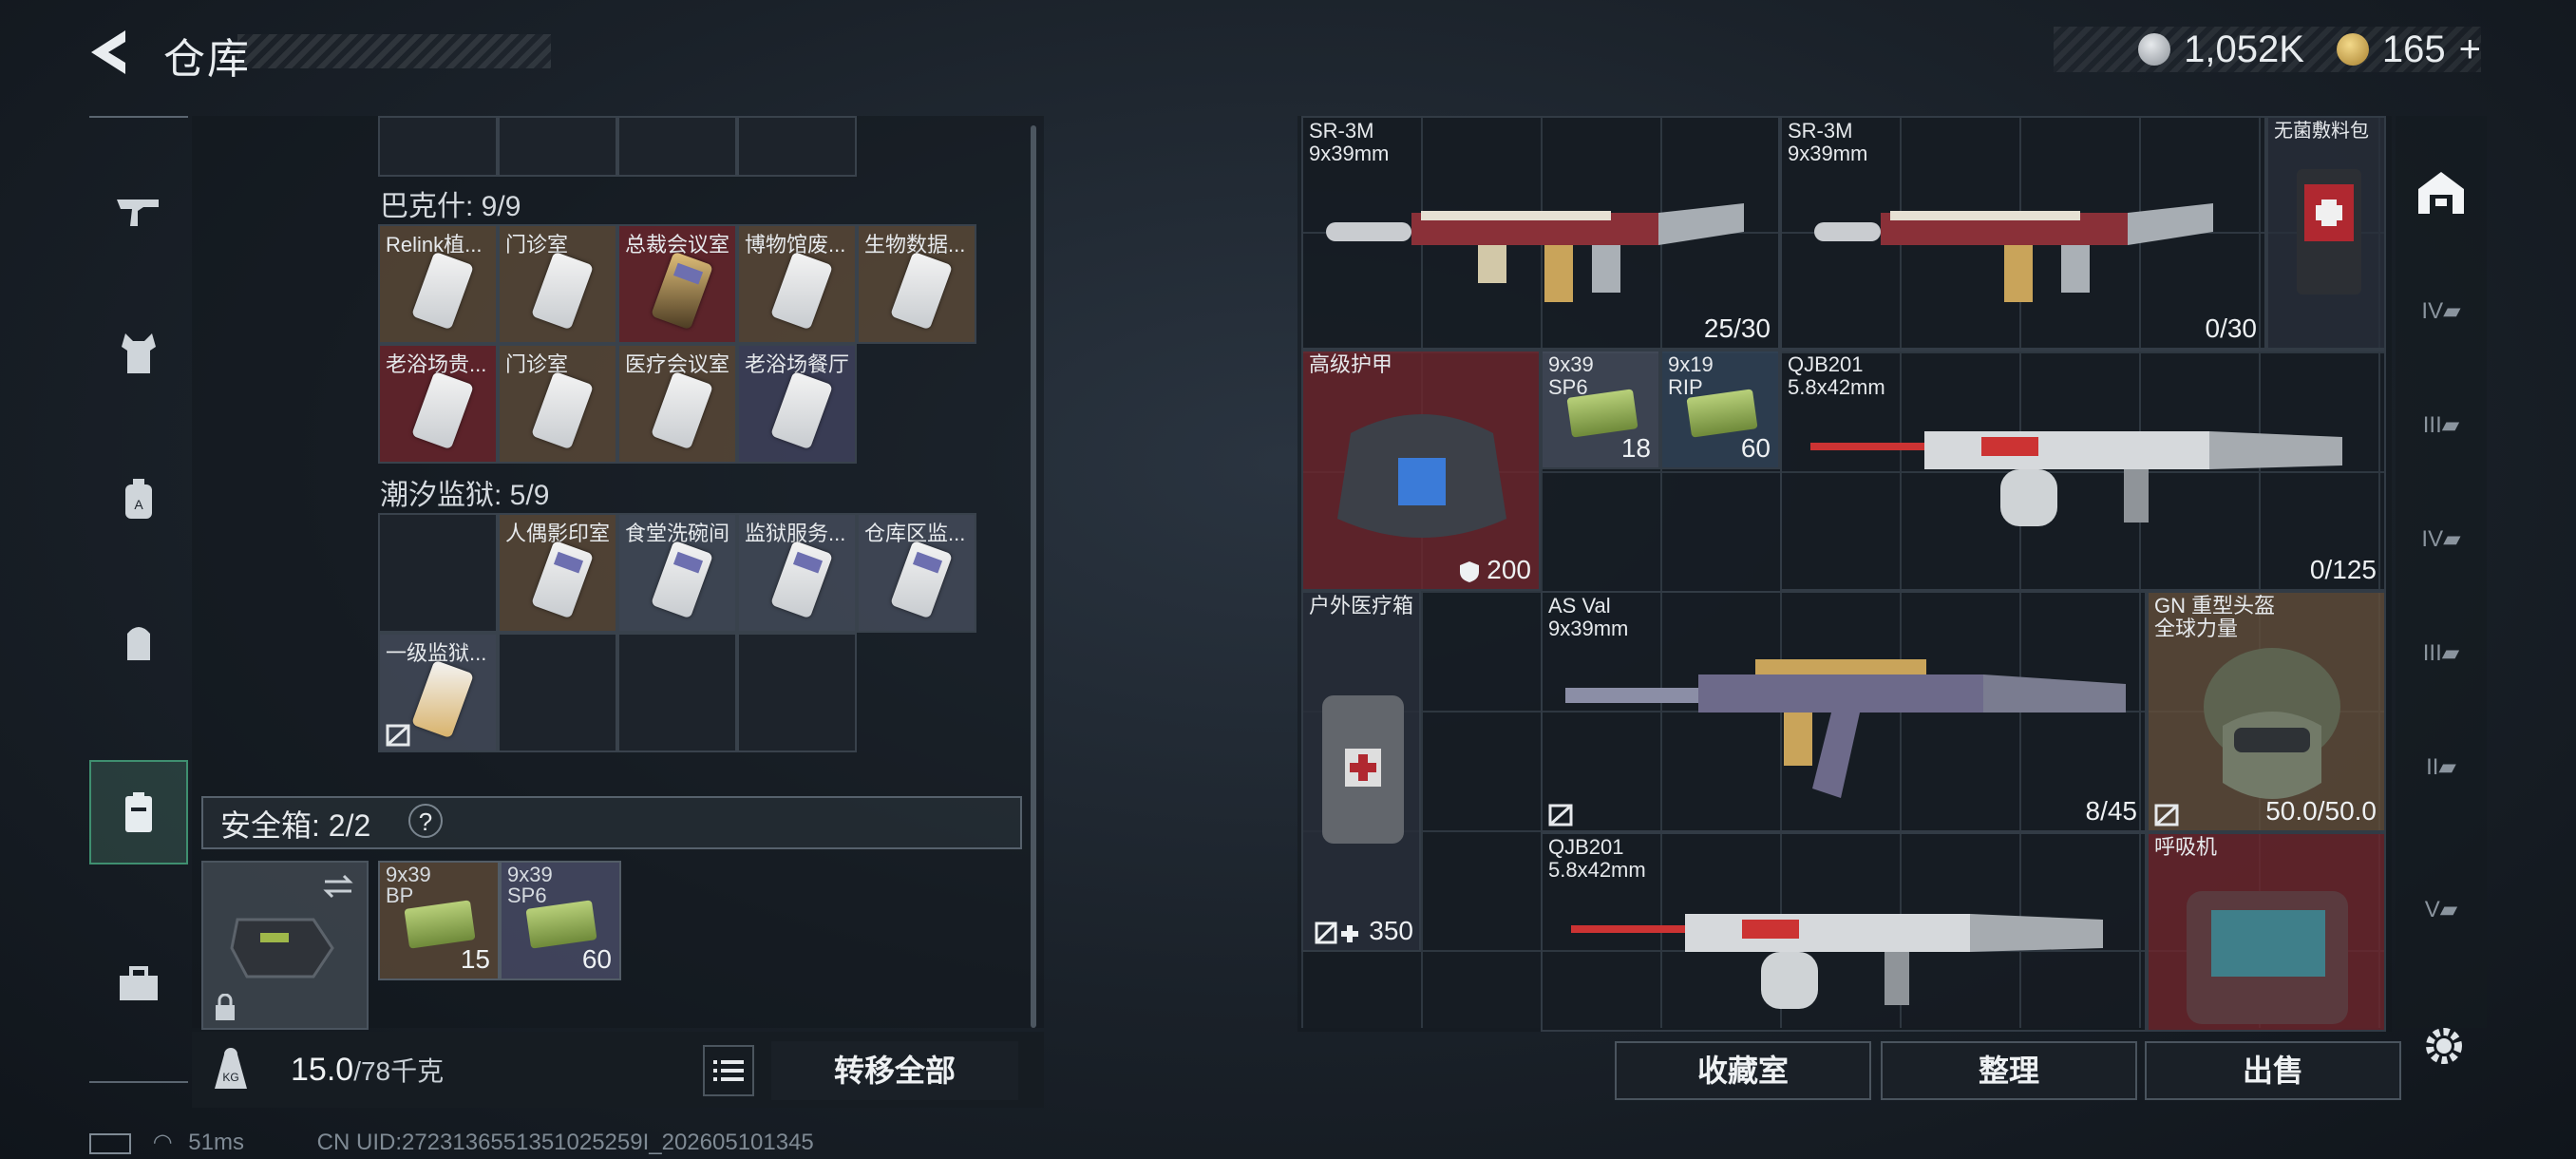 This screenshot has height=1159, width=2576. I want to click on rnav-tier4-a: IV▰, so click(2441, 310).